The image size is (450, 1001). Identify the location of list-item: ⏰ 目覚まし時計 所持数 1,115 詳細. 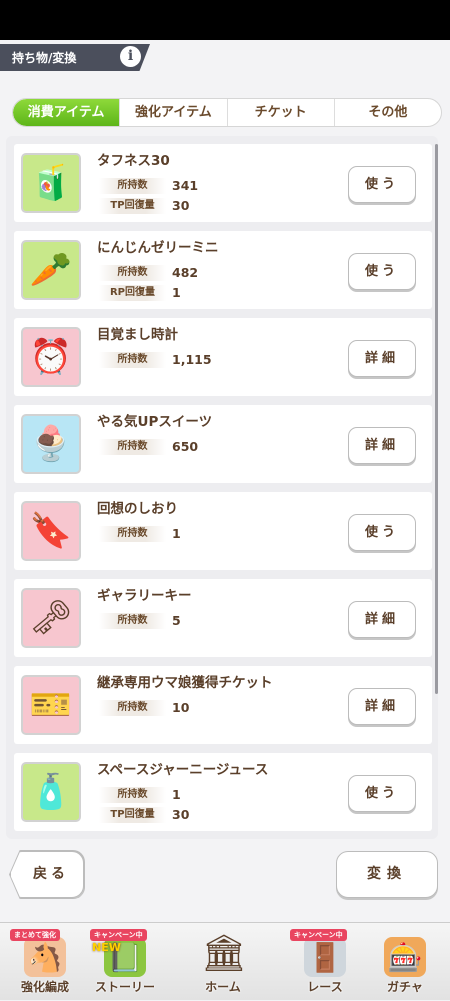
(223, 357).